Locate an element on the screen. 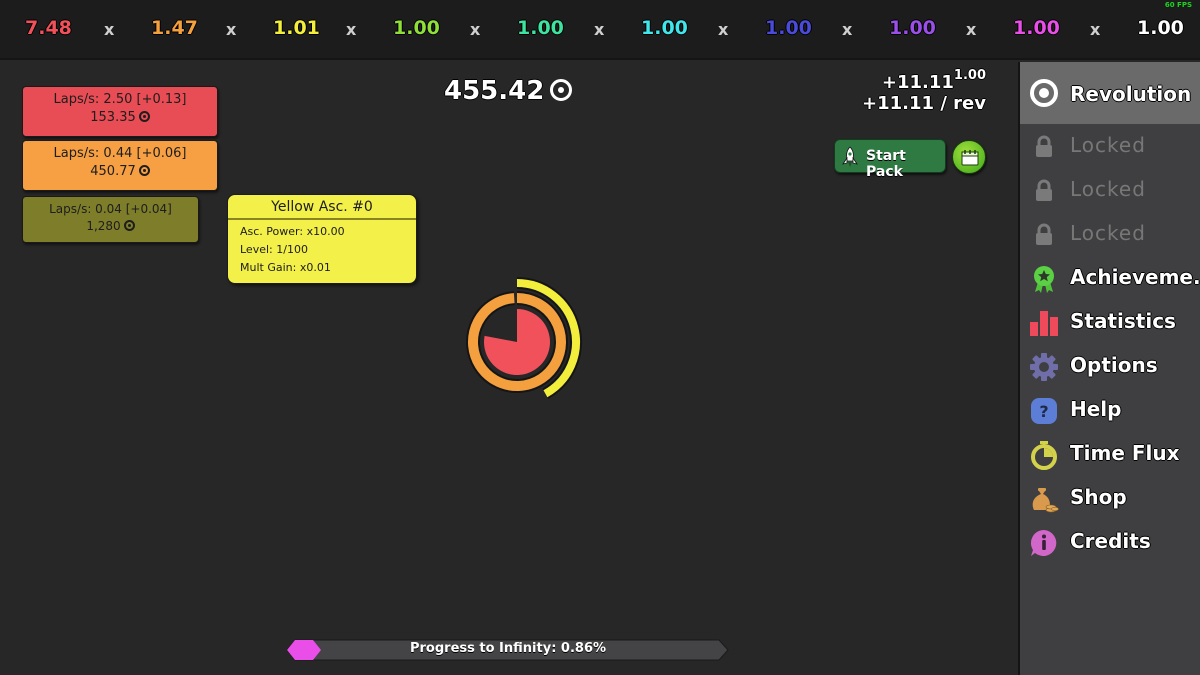 The image size is (1200, 675). multiplier-teal: 1.00 is located at coordinates (540, 28).